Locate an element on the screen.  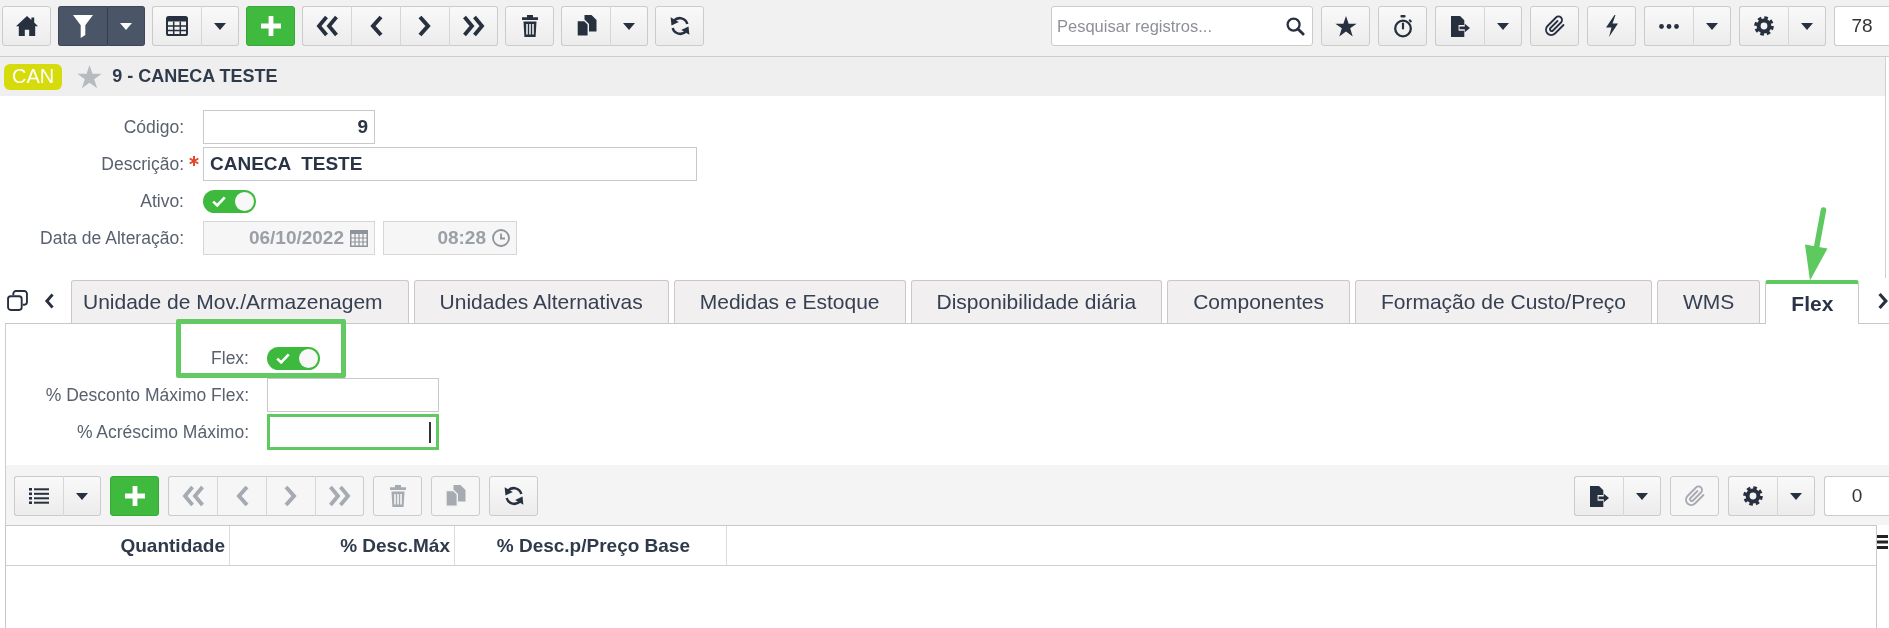
tab: Disponibilidade diária is located at coordinates (1036, 301).